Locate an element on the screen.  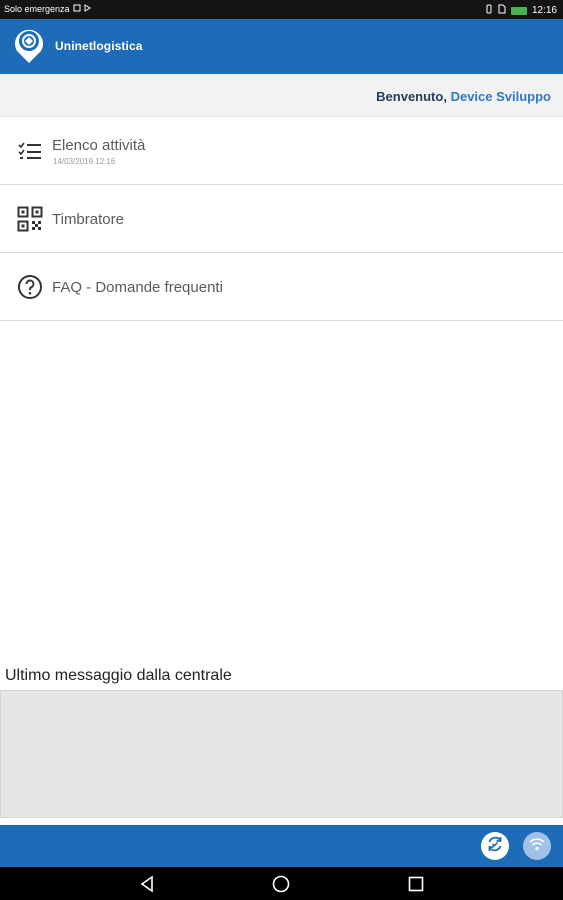
home-icon is located at coordinates (281, 884).